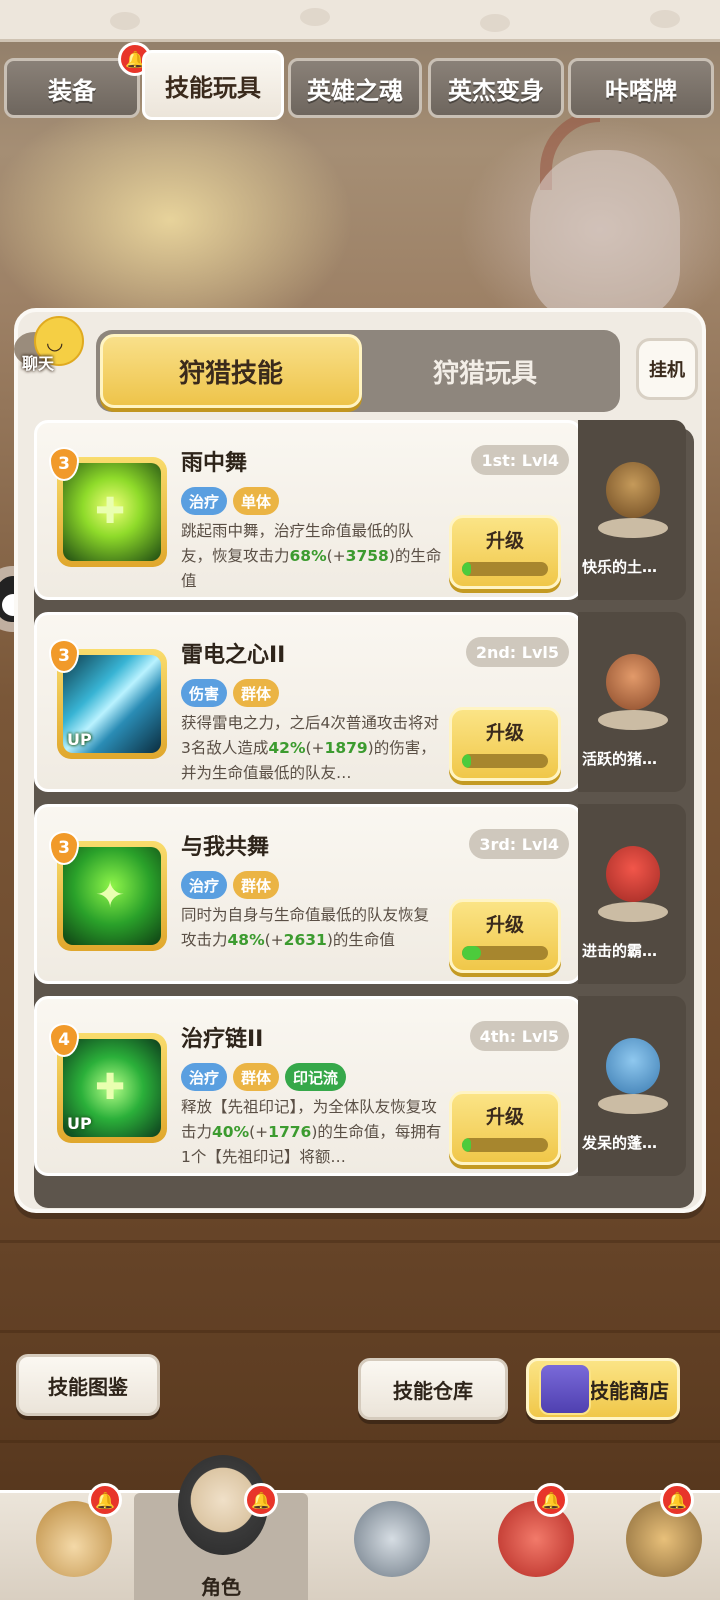 This screenshot has width=720, height=1600. Describe the element at coordinates (230, 373) in the screenshot. I see `subtab-label: 狩猎技能` at that location.